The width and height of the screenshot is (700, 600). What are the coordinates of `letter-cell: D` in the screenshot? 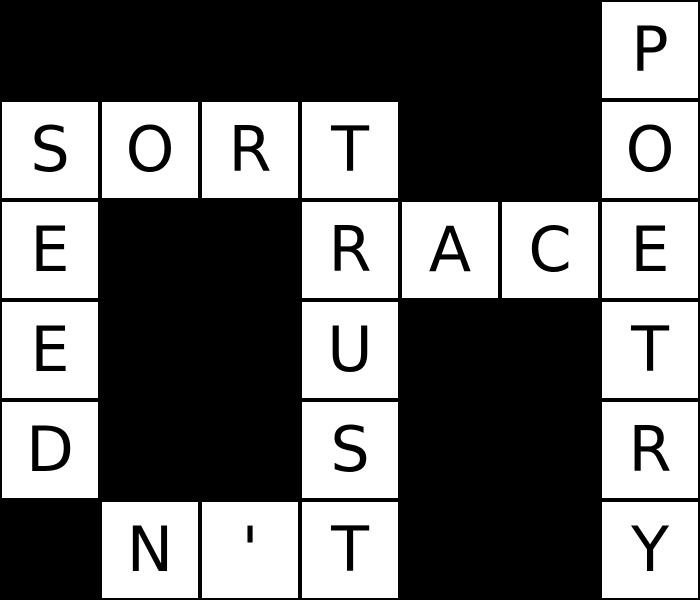 It's located at (50, 450).